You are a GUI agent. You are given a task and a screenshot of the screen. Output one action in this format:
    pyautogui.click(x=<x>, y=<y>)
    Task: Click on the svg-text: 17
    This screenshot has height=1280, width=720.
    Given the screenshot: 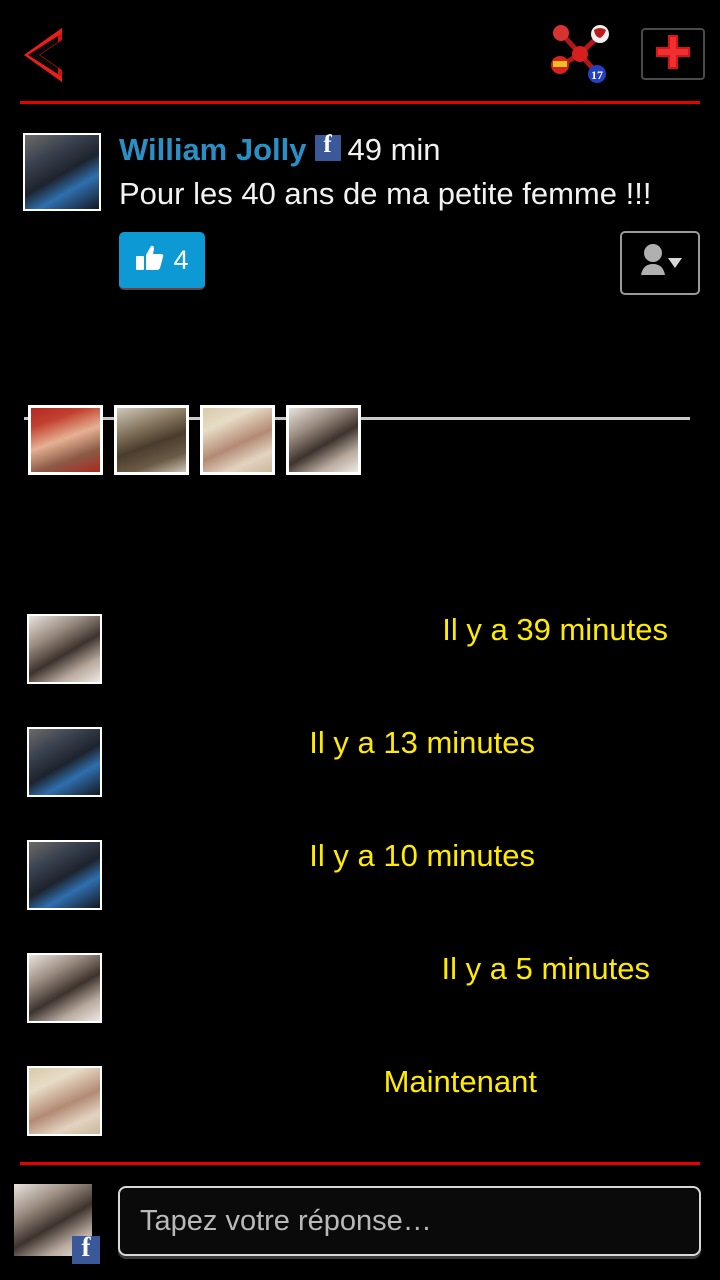 What is the action you would take?
    pyautogui.click(x=597, y=75)
    